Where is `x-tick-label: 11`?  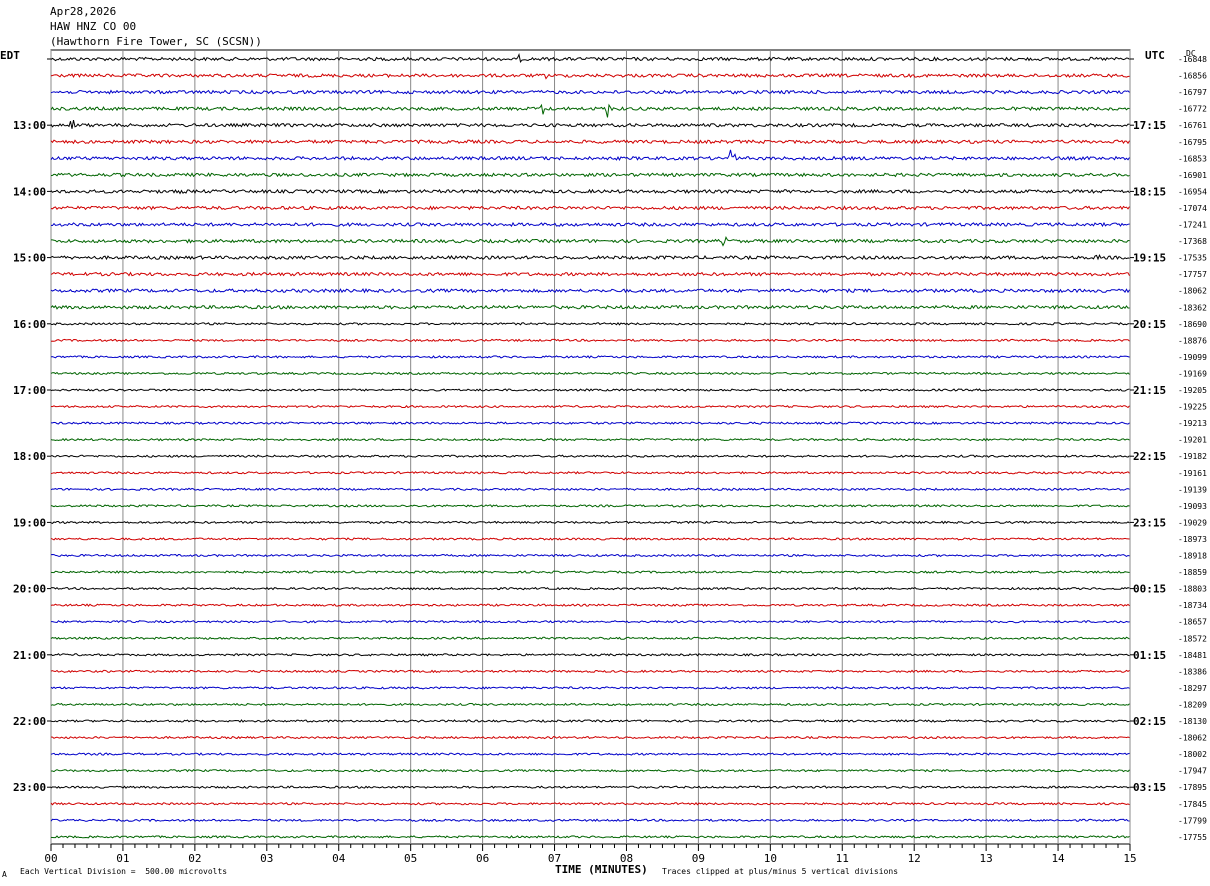
x-tick-label: 11 is located at coordinates (842, 858).